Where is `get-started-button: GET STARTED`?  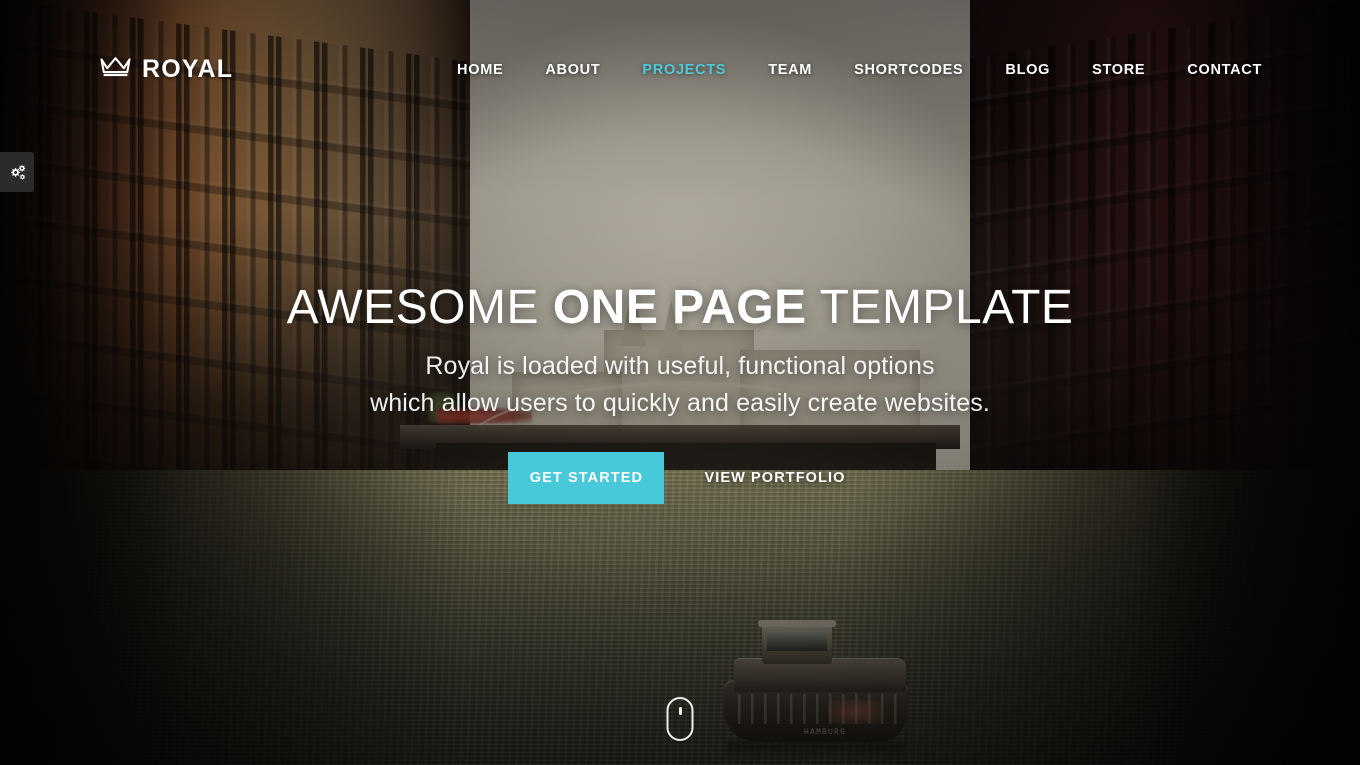 get-started-button: GET STARTED is located at coordinates (586, 477).